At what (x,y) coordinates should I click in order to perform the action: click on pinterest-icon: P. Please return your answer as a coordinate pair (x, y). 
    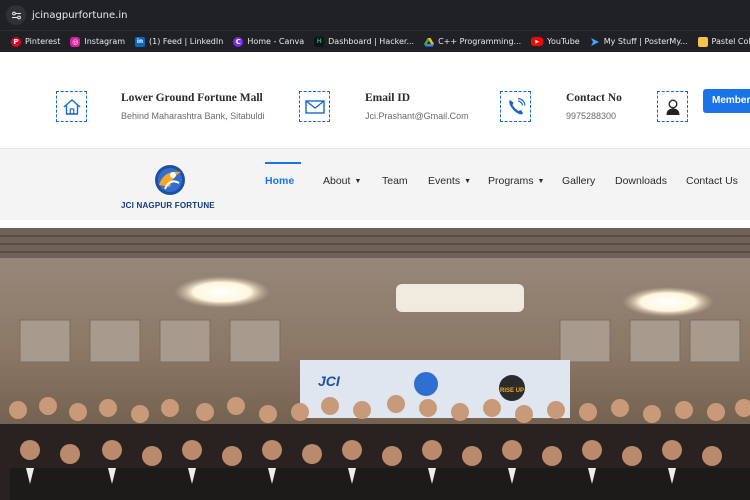
    Looking at the image, I should click on (16, 41).